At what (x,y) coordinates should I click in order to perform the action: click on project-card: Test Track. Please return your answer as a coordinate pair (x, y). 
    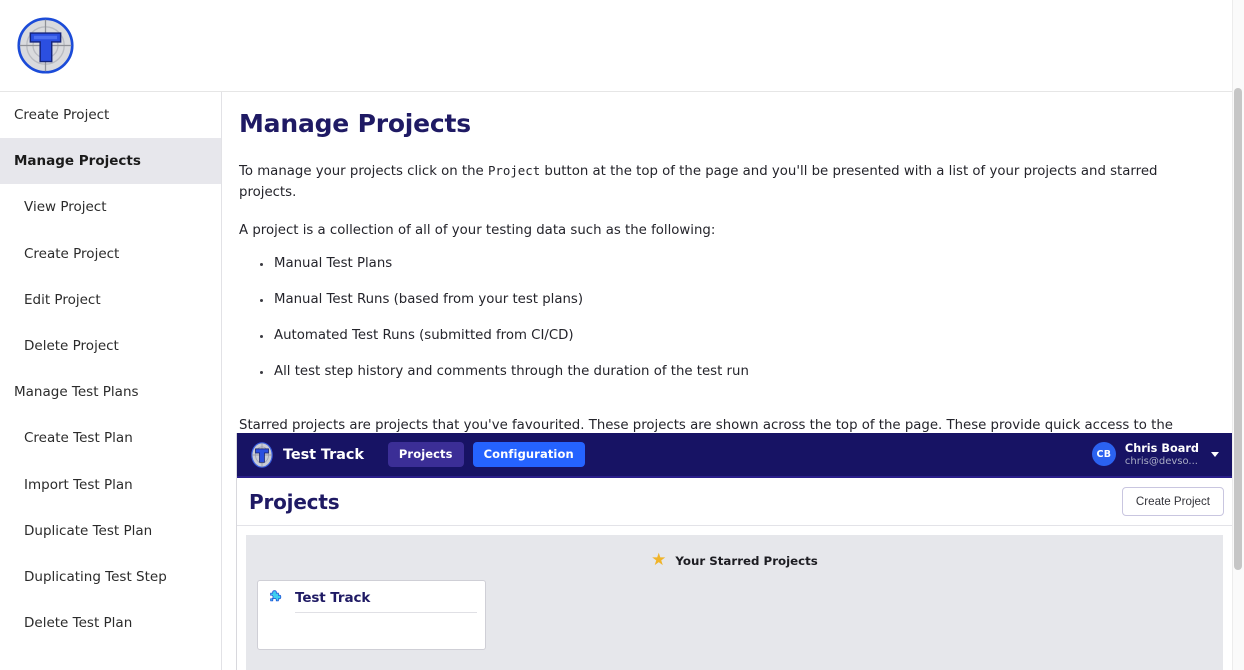
    Looking at the image, I should click on (371, 615).